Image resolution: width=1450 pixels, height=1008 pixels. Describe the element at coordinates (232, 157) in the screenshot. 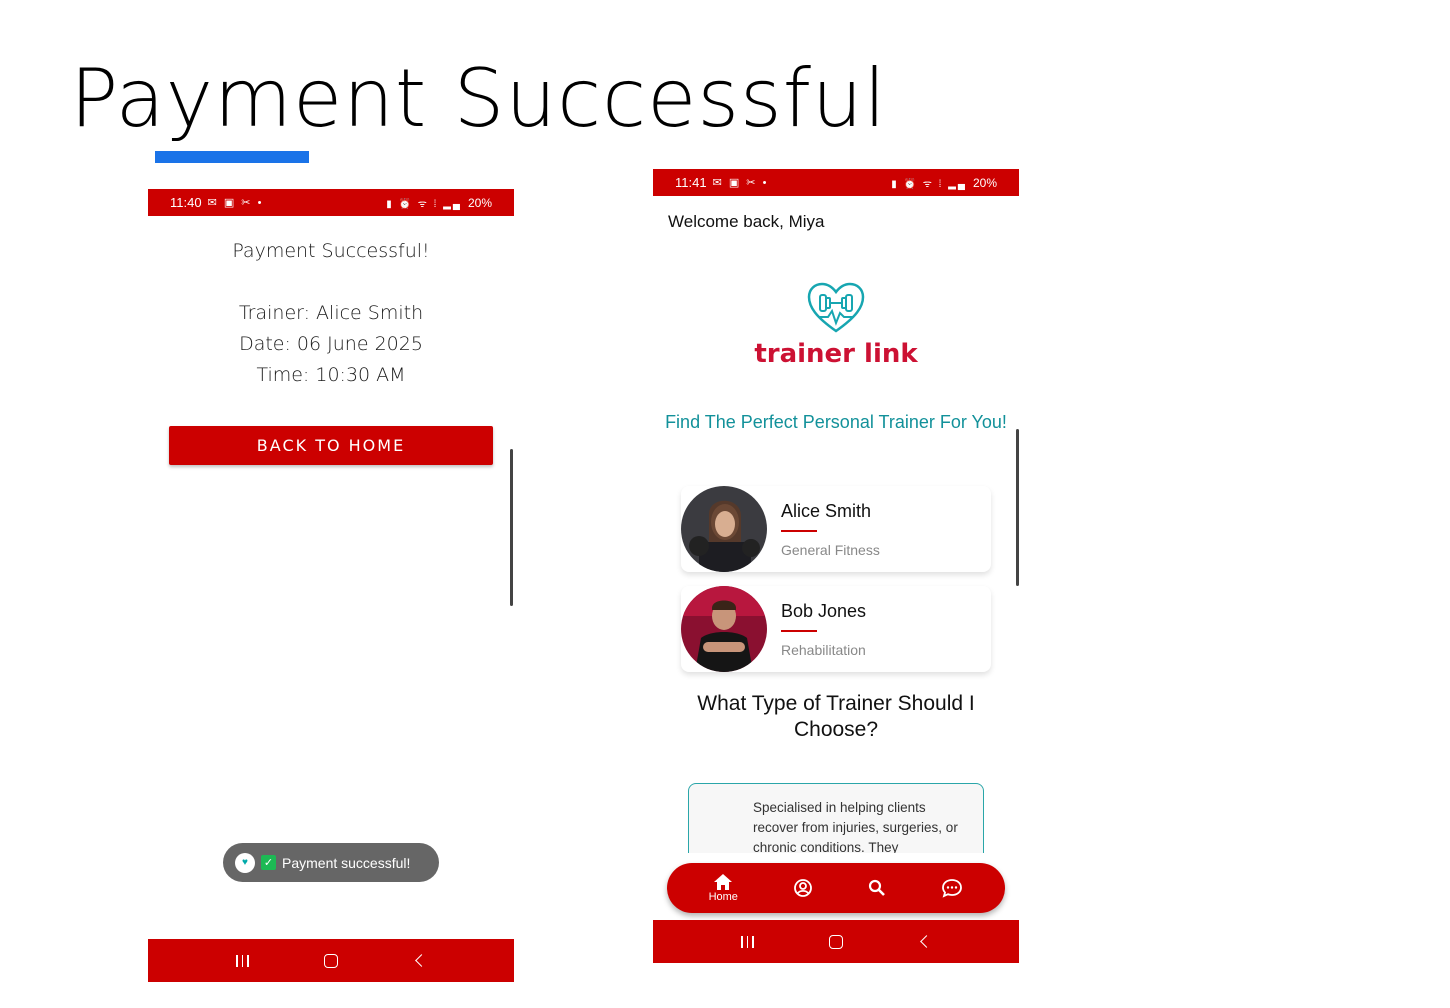

I see `title-underline` at that location.